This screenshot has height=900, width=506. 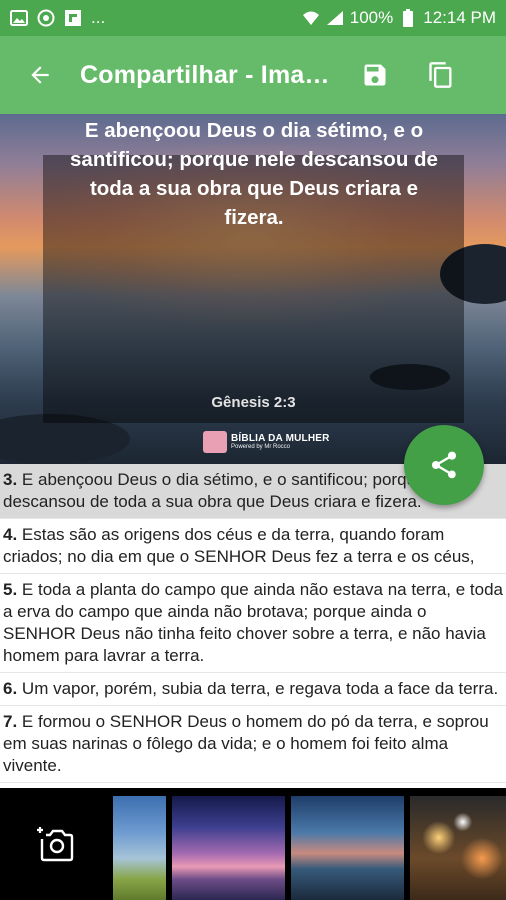 I want to click on copy-button, so click(x=441, y=75).